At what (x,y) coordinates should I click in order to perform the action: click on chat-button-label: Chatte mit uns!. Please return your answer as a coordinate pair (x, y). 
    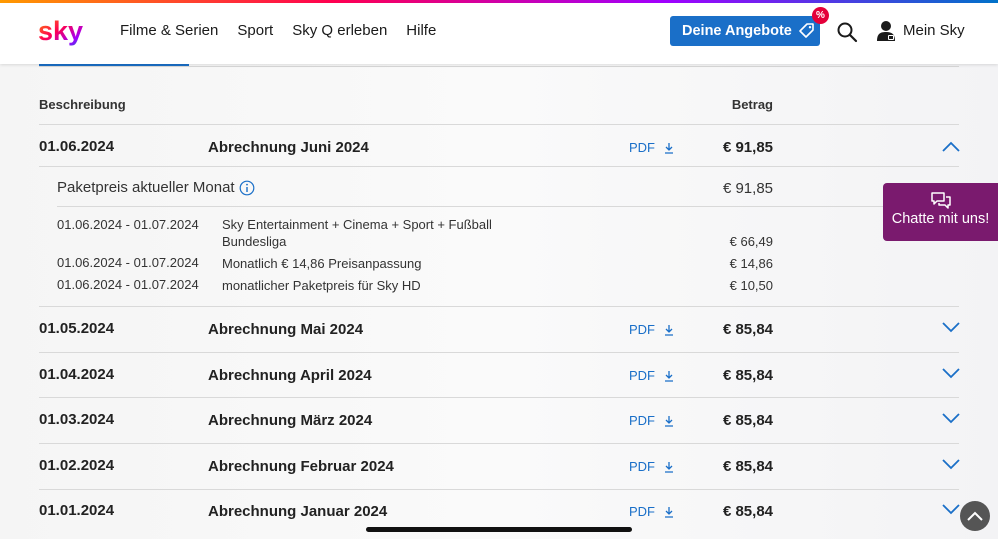
    Looking at the image, I should click on (940, 219).